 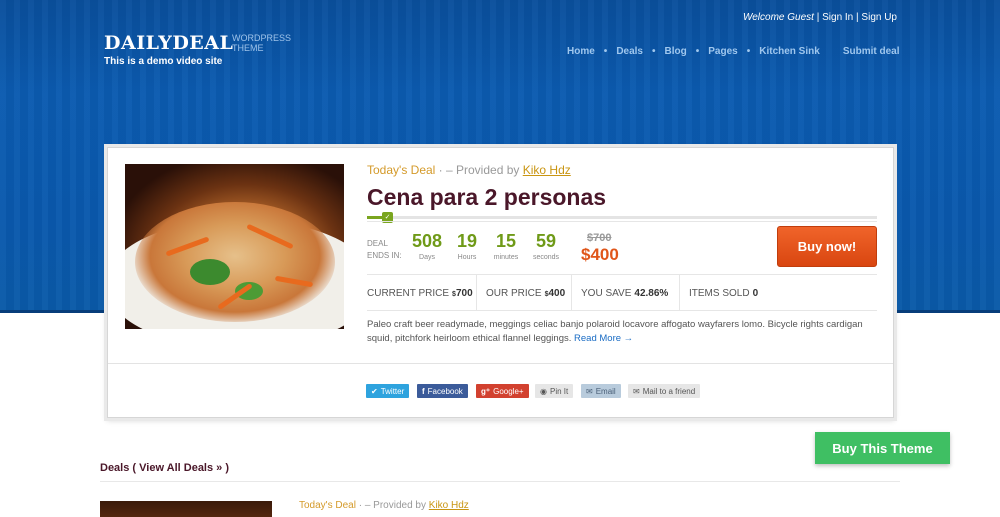 What do you see at coordinates (427, 241) in the screenshot?
I see `countdown-value: 508` at bounding box center [427, 241].